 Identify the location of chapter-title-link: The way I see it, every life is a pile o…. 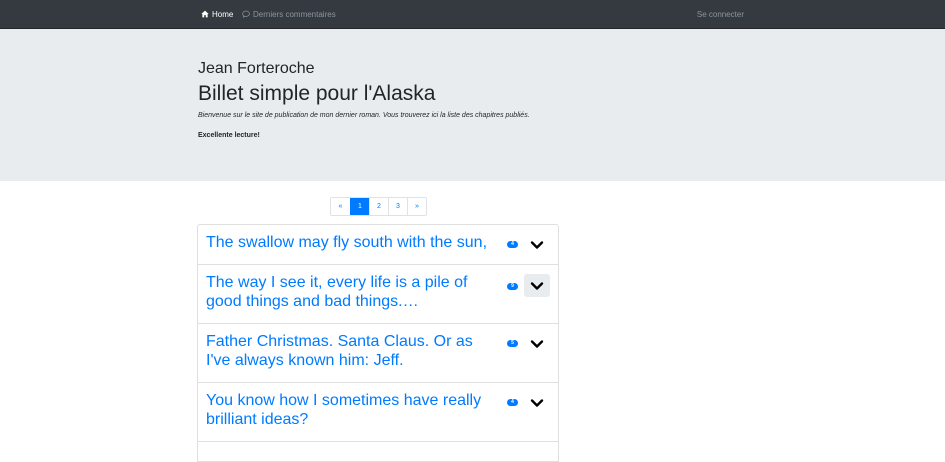
(378, 288).